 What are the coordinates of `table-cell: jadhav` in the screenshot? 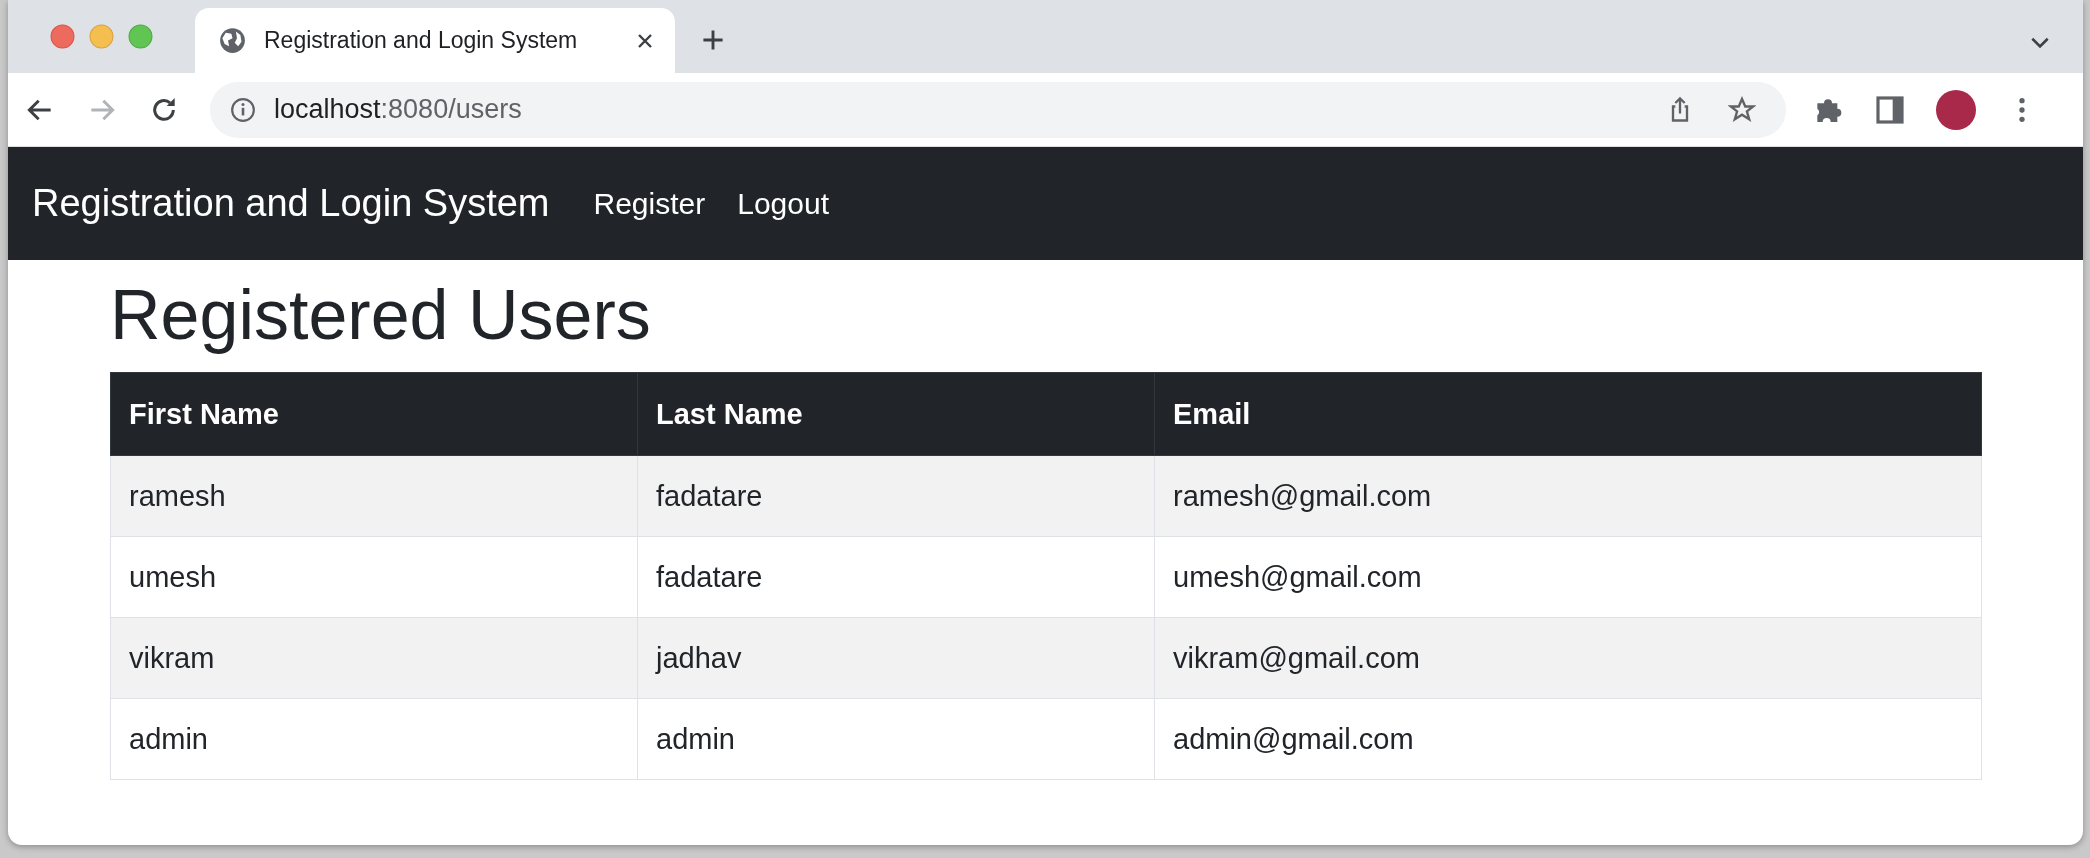 It's located at (896, 658).